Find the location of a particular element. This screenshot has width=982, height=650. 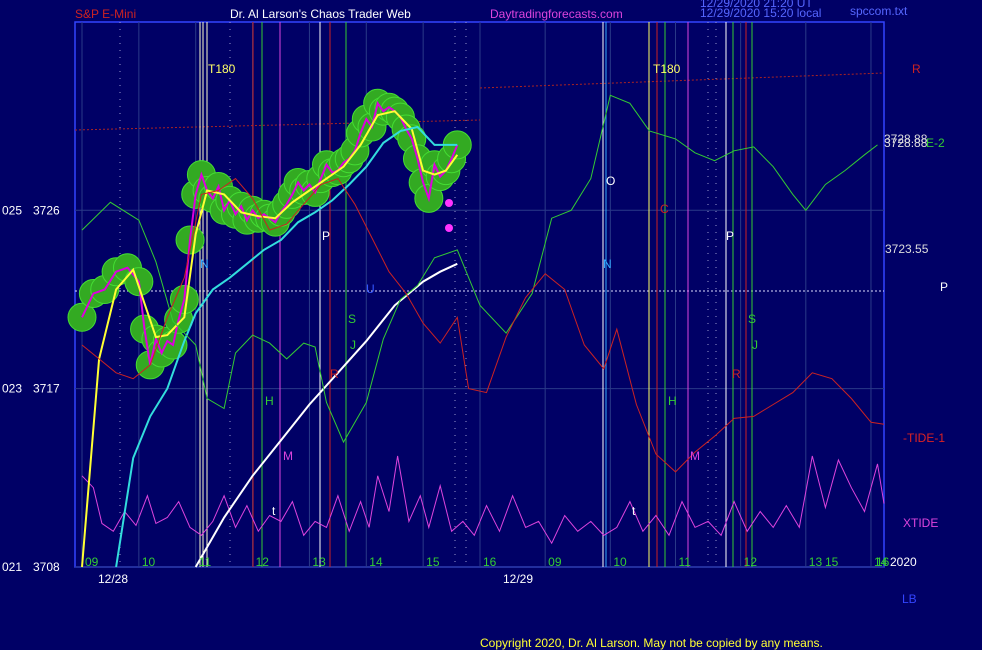

date-label-2: 12/29 is located at coordinates (518, 579).